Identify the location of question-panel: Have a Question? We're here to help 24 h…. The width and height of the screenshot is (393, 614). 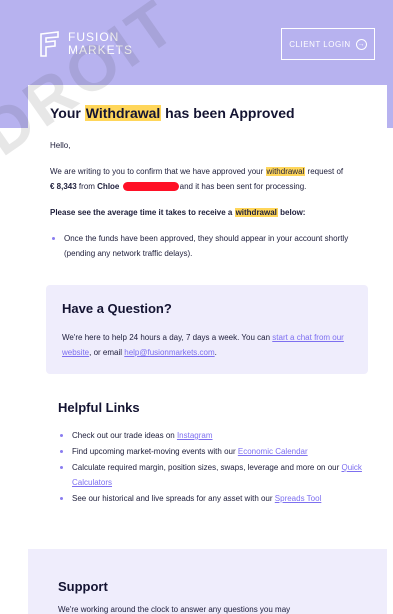
(207, 329).